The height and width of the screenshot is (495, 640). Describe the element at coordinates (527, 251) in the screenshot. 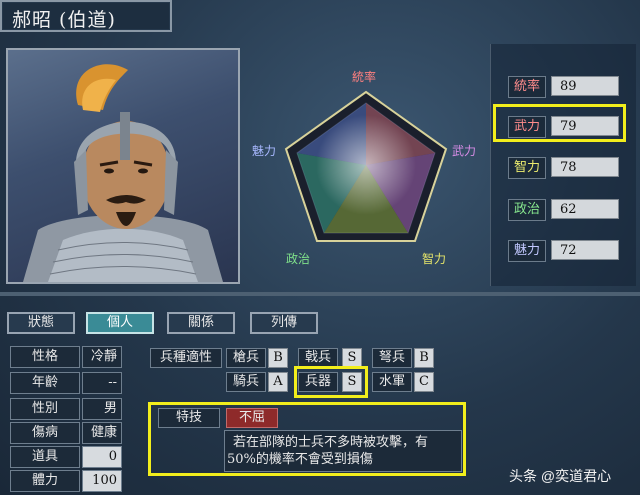

I see `stat-label-4: 魅力` at that location.